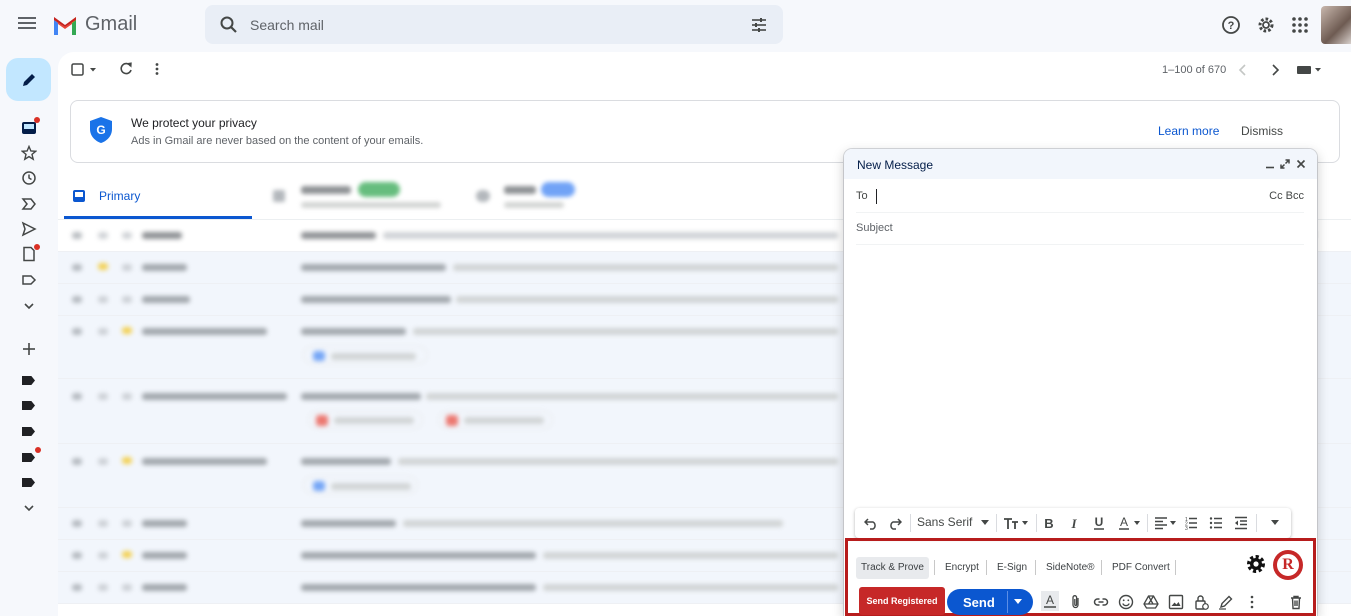 The width and height of the screenshot is (1351, 616). What do you see at coordinates (1007, 602) in the screenshot?
I see `send-divider` at bounding box center [1007, 602].